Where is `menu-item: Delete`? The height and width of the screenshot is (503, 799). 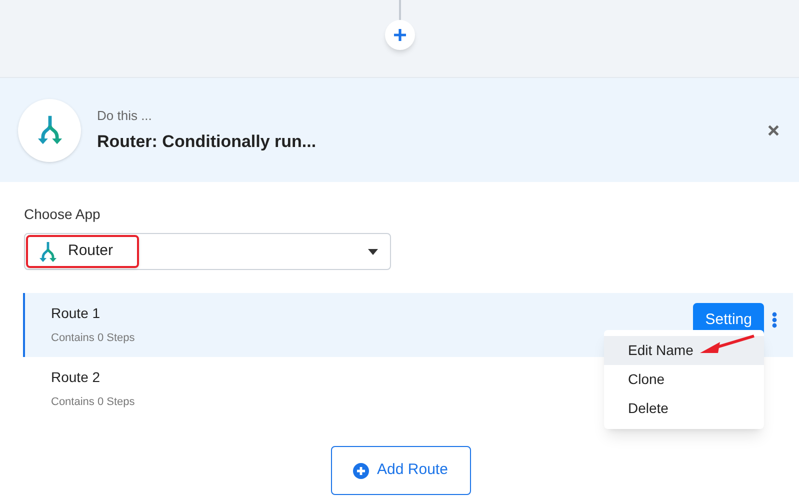 menu-item: Delete is located at coordinates (684, 408).